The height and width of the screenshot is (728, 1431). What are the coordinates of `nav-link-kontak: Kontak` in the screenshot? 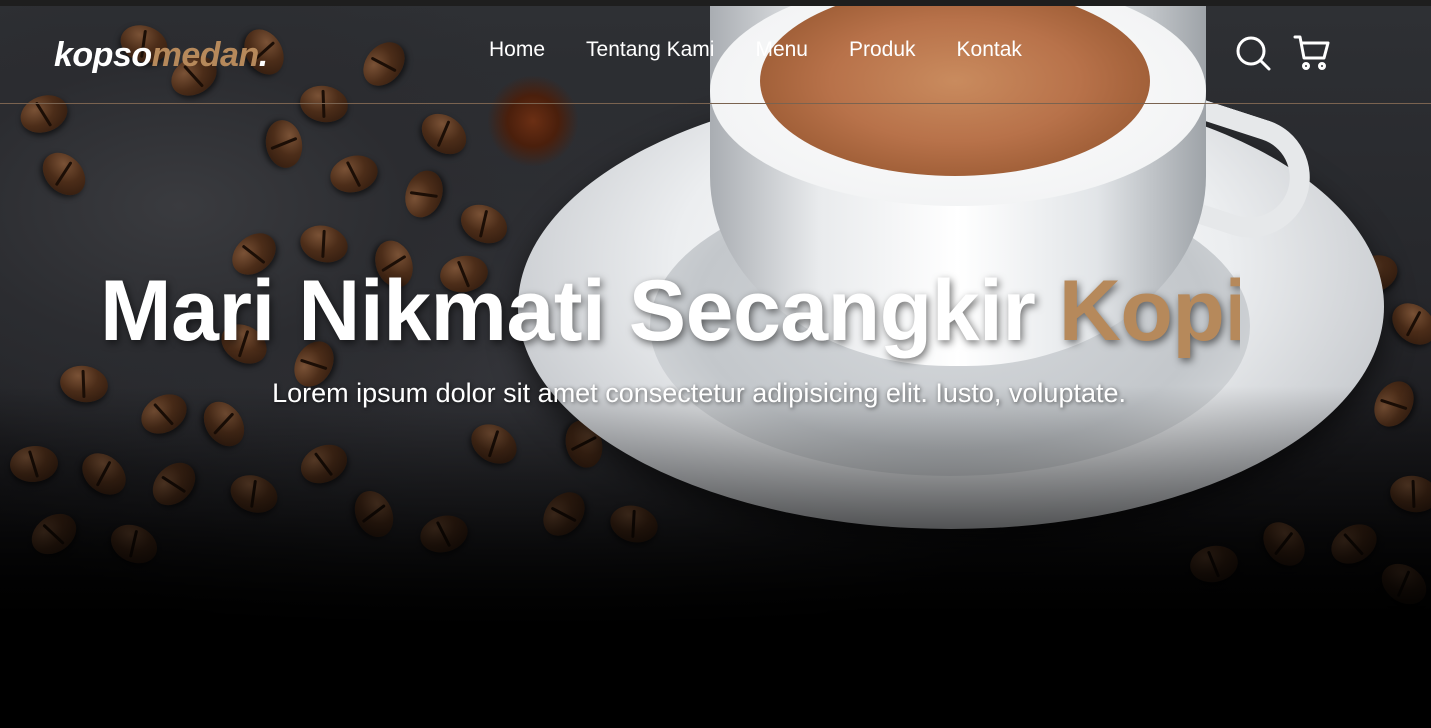 It's located at (989, 50).